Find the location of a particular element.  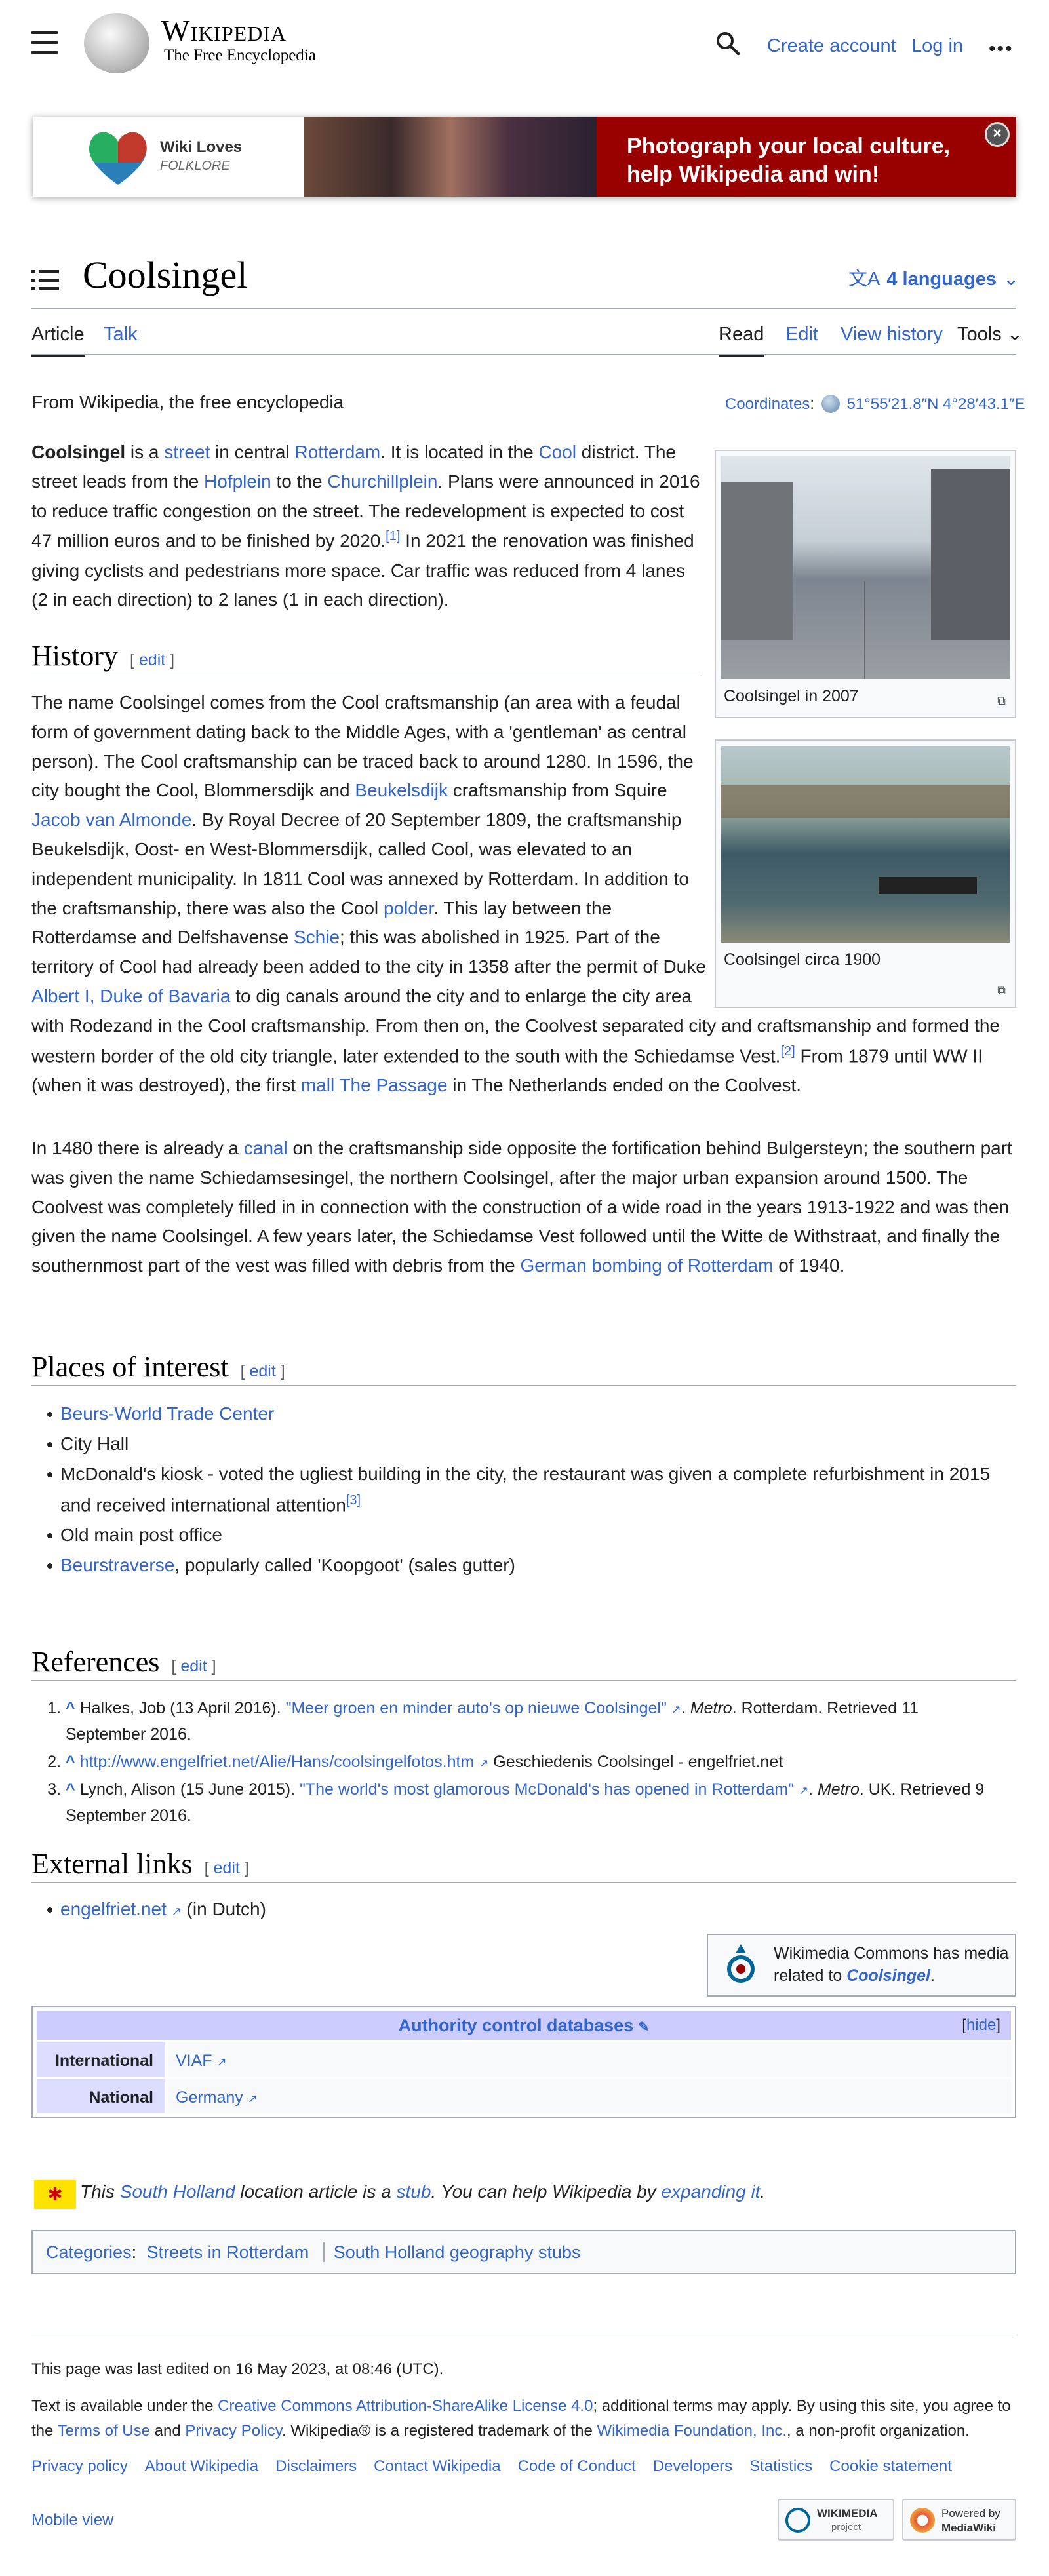

link-beukelsdijk: Beukelsdijk is located at coordinates (401, 790).